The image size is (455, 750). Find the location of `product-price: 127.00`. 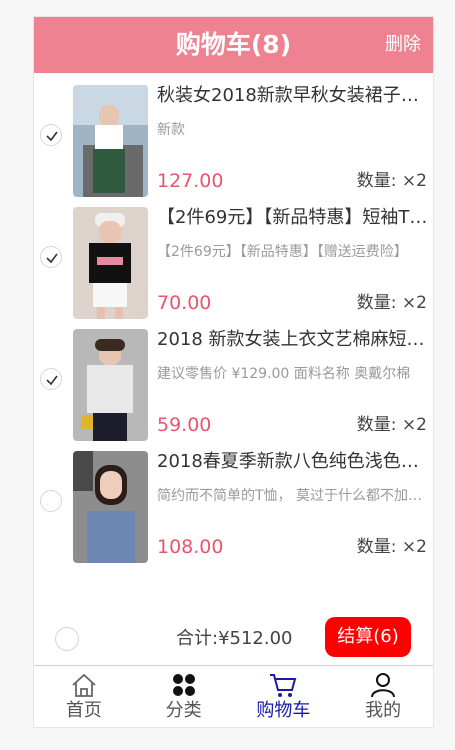

product-price: 127.00 is located at coordinates (190, 181).